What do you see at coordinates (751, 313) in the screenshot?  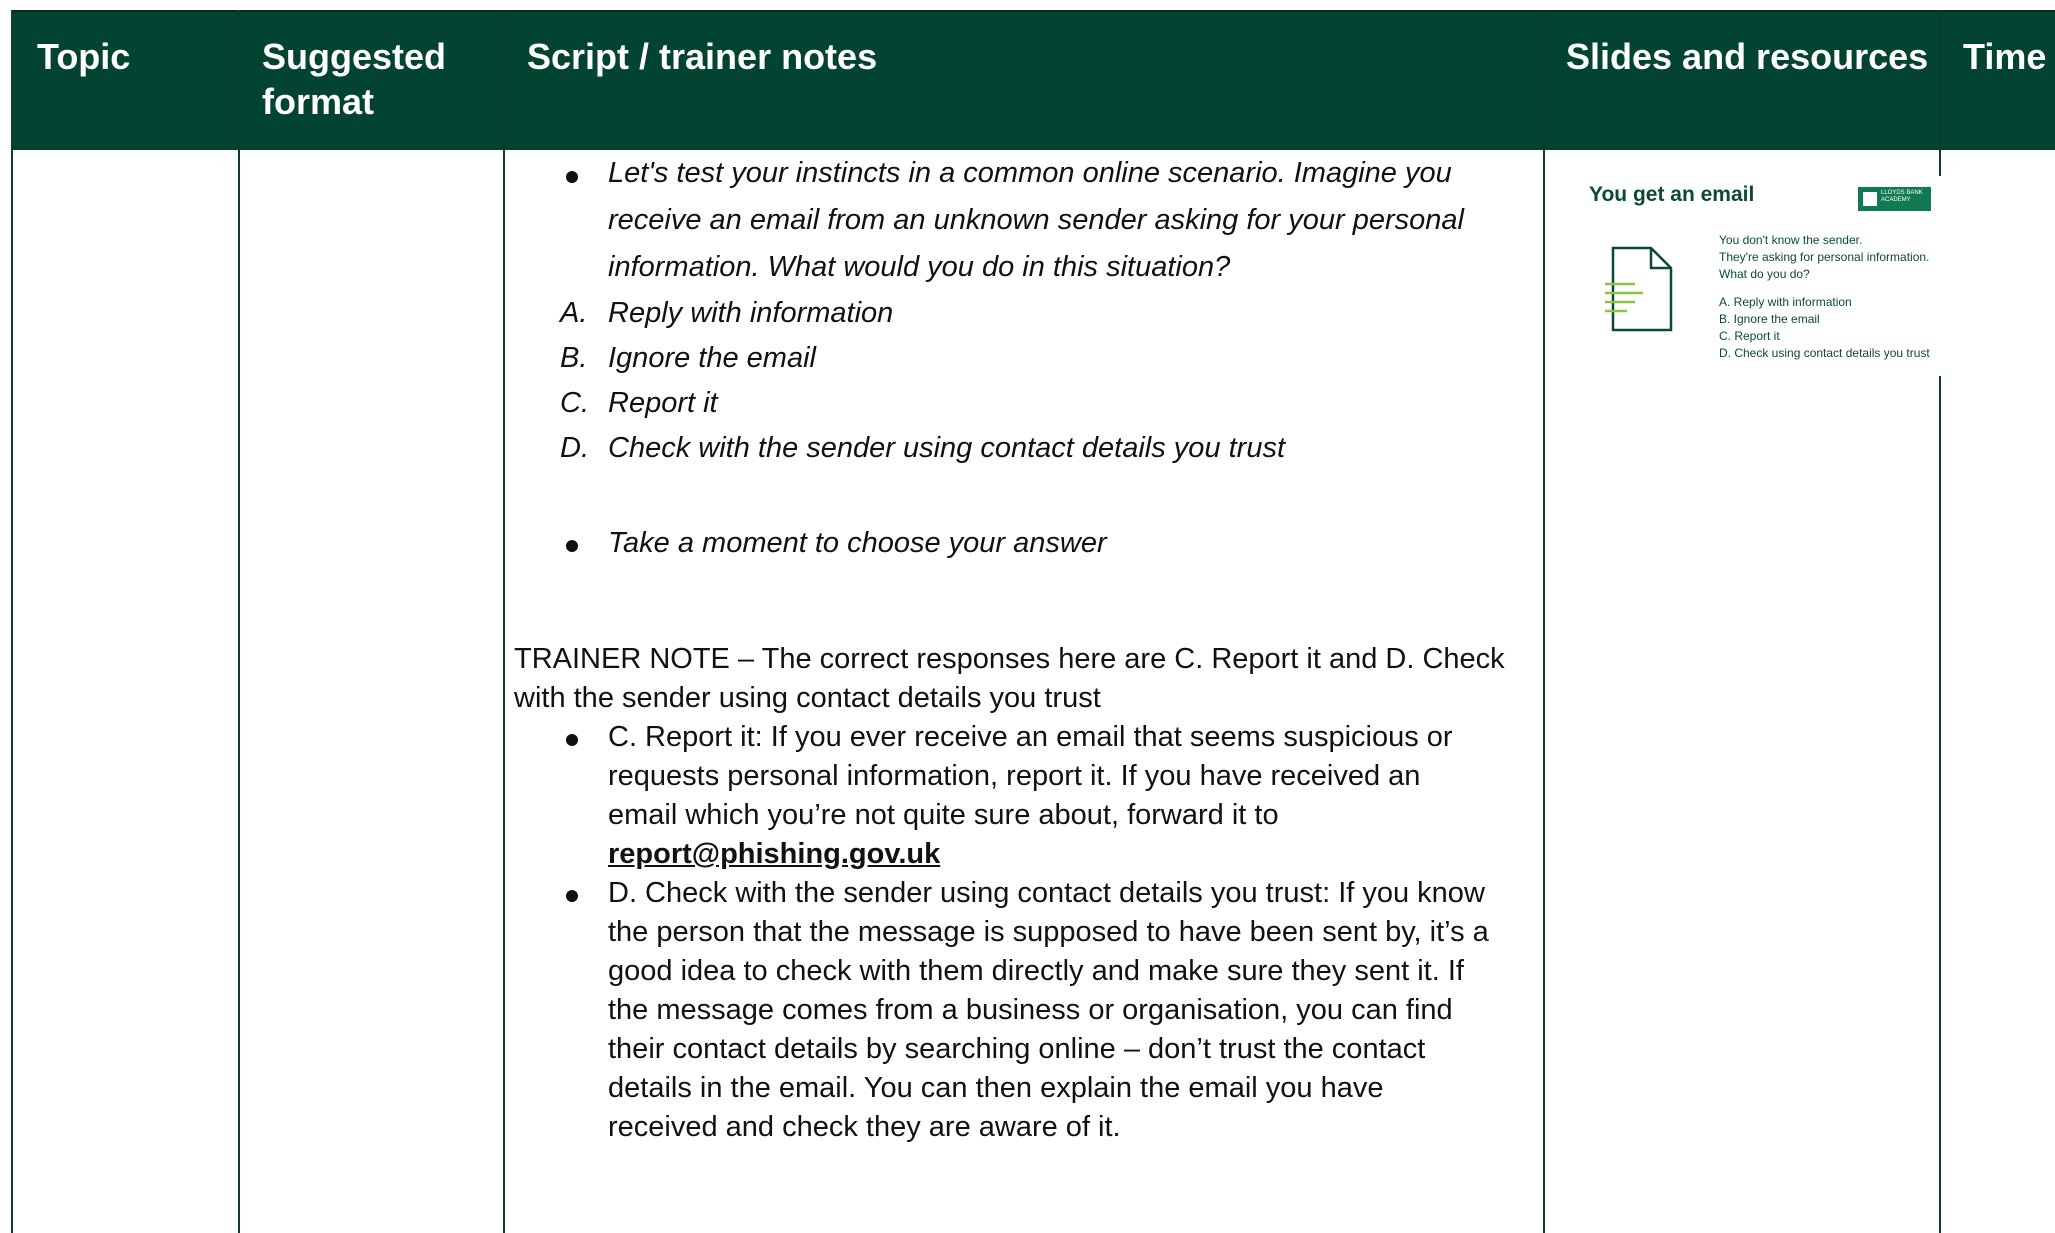 I see `option-text: Reply with information` at bounding box center [751, 313].